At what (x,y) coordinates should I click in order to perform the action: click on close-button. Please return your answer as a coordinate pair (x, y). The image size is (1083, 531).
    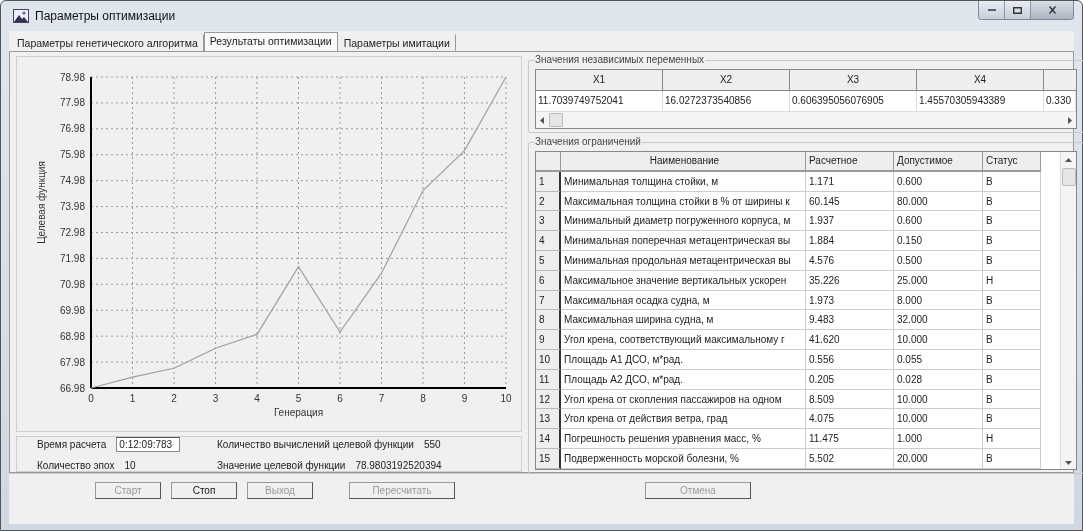
    Looking at the image, I should click on (1052, 10).